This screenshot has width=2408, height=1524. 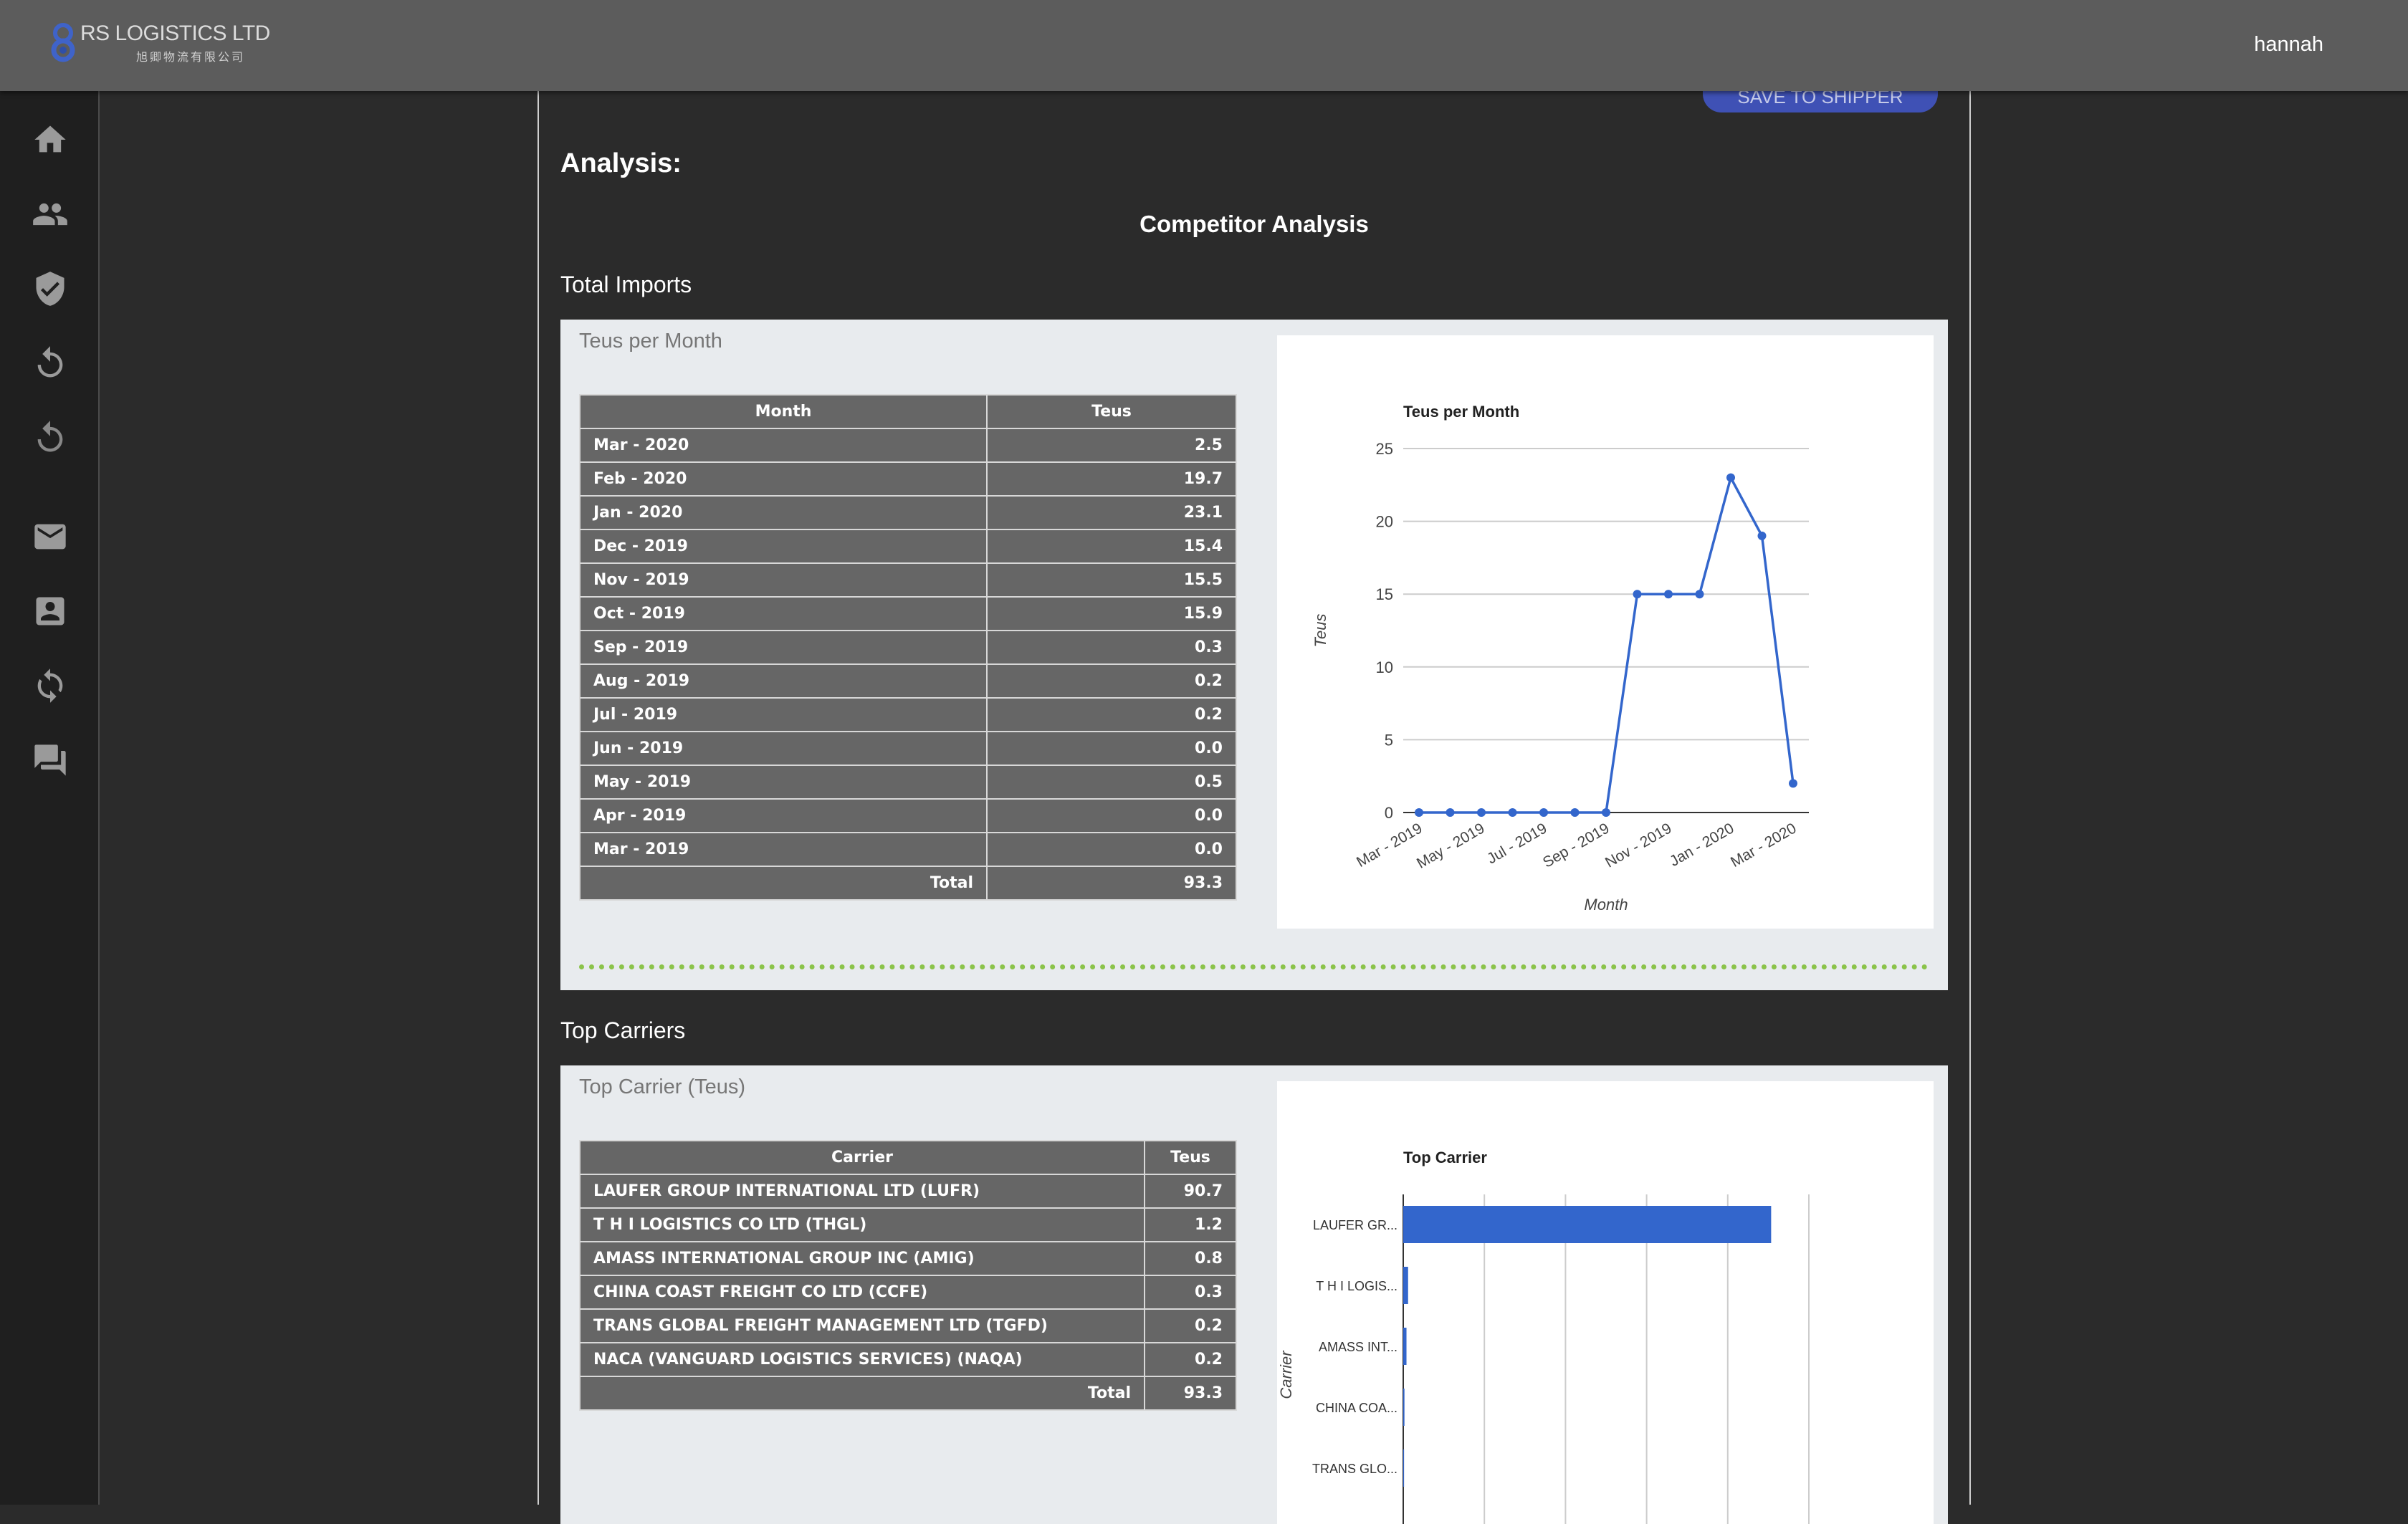 What do you see at coordinates (1445, 1157) in the screenshot?
I see `chart-title: Top Carrier` at bounding box center [1445, 1157].